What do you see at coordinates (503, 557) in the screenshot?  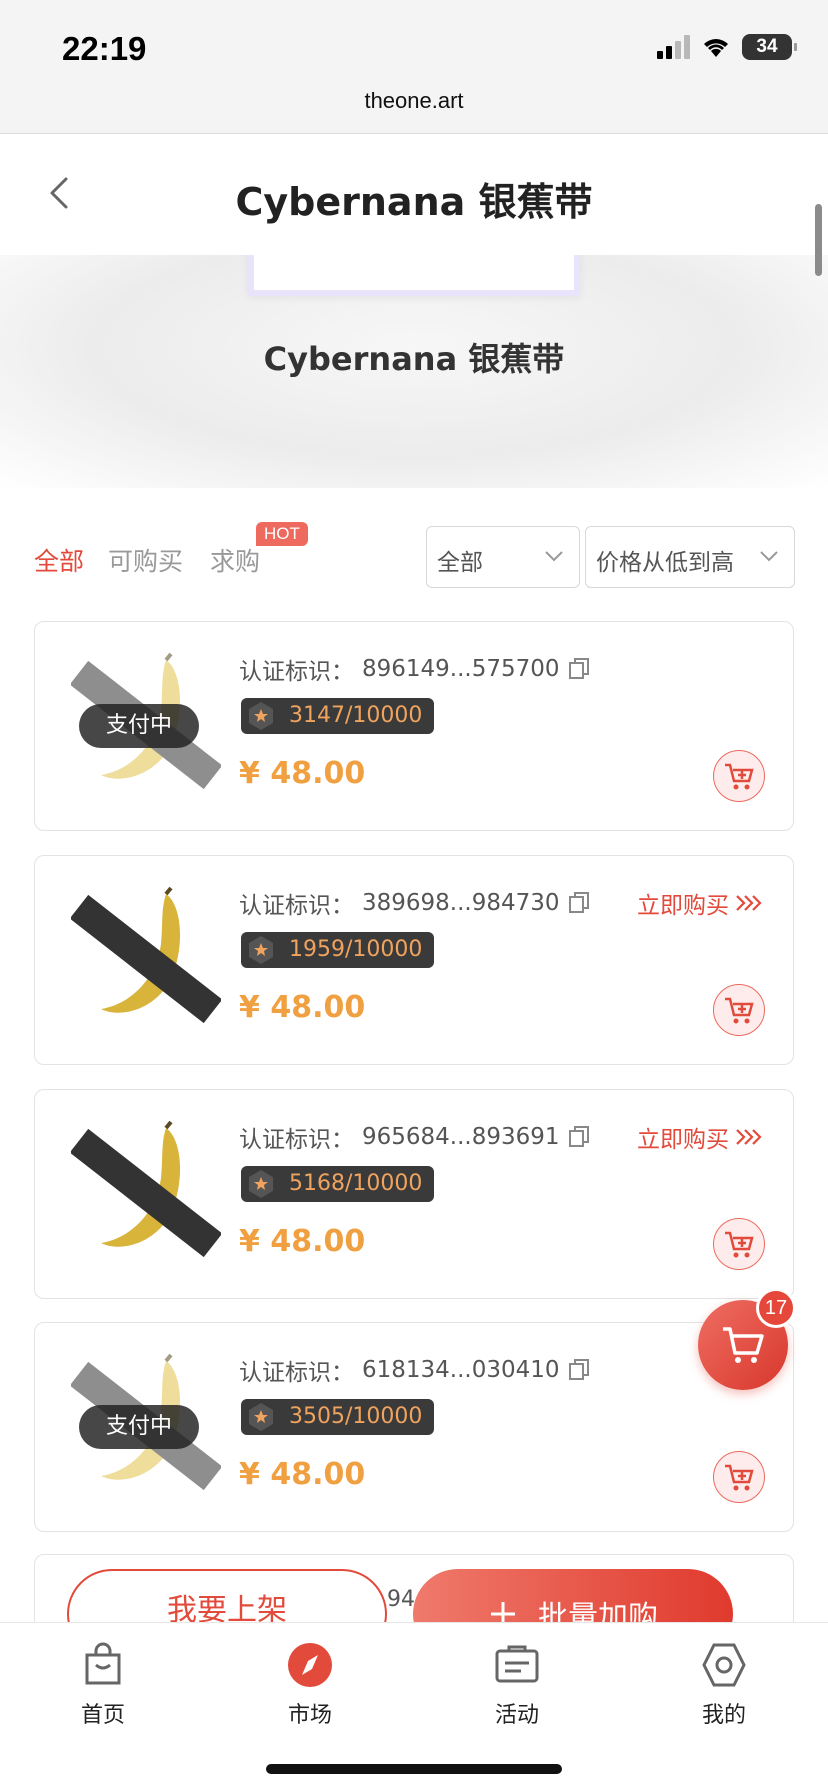 I see `type-dropdown: 全部` at bounding box center [503, 557].